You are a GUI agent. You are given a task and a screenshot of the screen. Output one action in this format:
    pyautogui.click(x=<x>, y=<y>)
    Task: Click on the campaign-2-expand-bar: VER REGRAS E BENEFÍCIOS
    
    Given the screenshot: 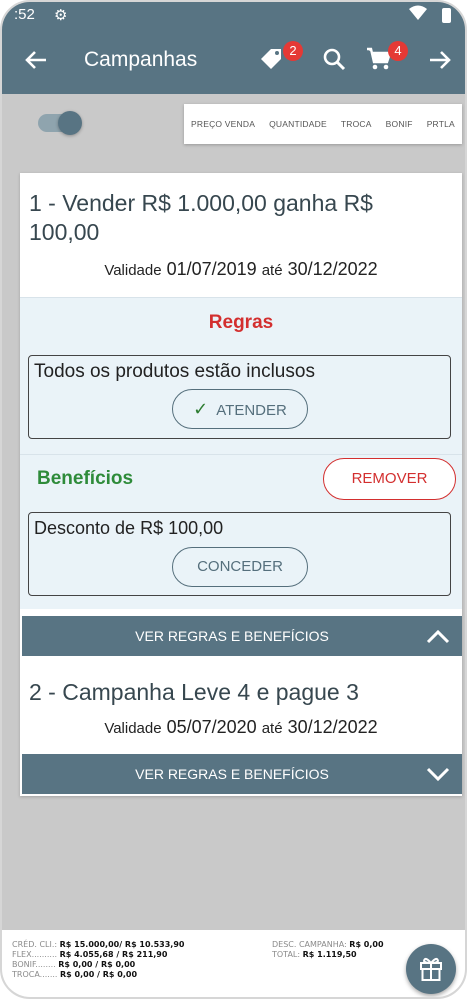 What is the action you would take?
    pyautogui.click(x=242, y=774)
    